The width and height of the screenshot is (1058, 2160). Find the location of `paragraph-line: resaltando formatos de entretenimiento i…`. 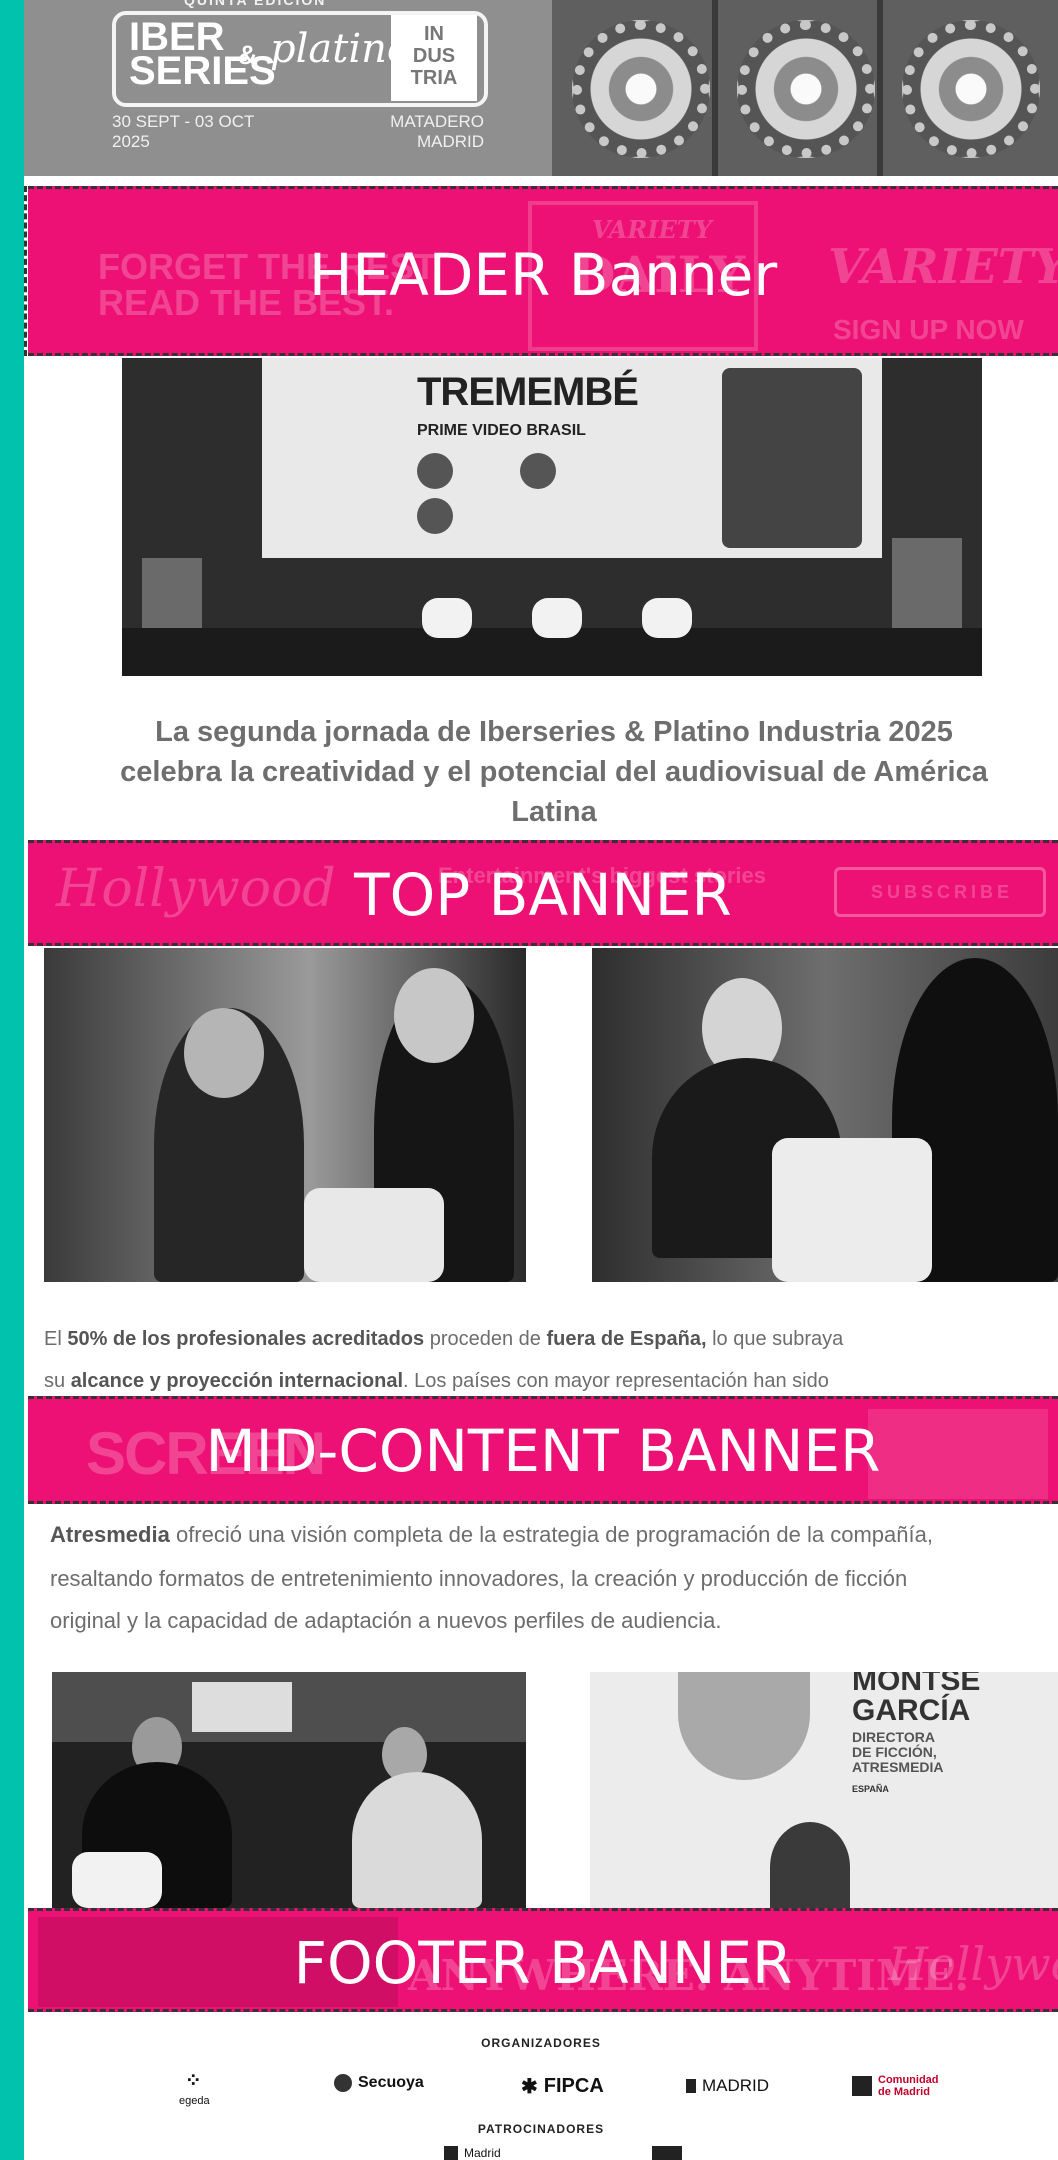

paragraph-line: resaltando formatos de entretenimiento i… is located at coordinates (479, 1578).